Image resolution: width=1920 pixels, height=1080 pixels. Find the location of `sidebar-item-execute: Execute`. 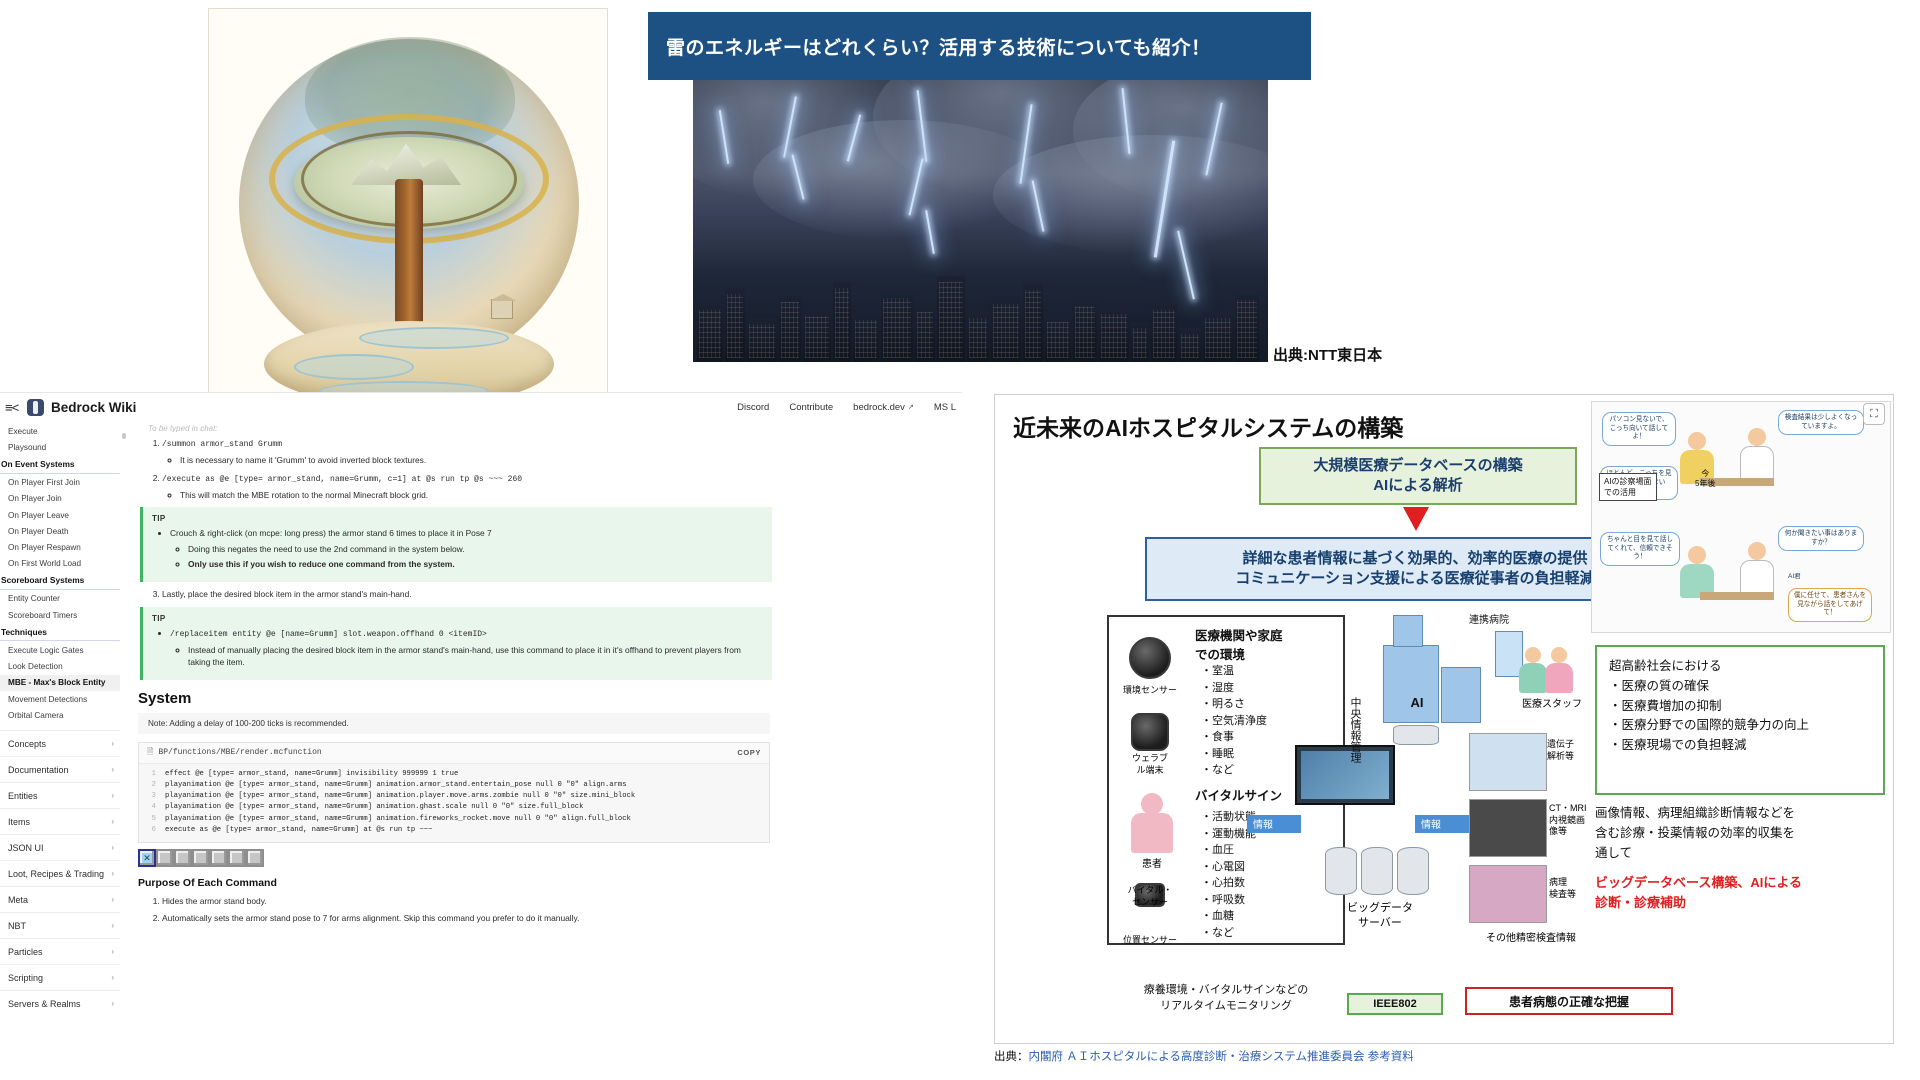

sidebar-item-execute: Execute is located at coordinates (60, 431).